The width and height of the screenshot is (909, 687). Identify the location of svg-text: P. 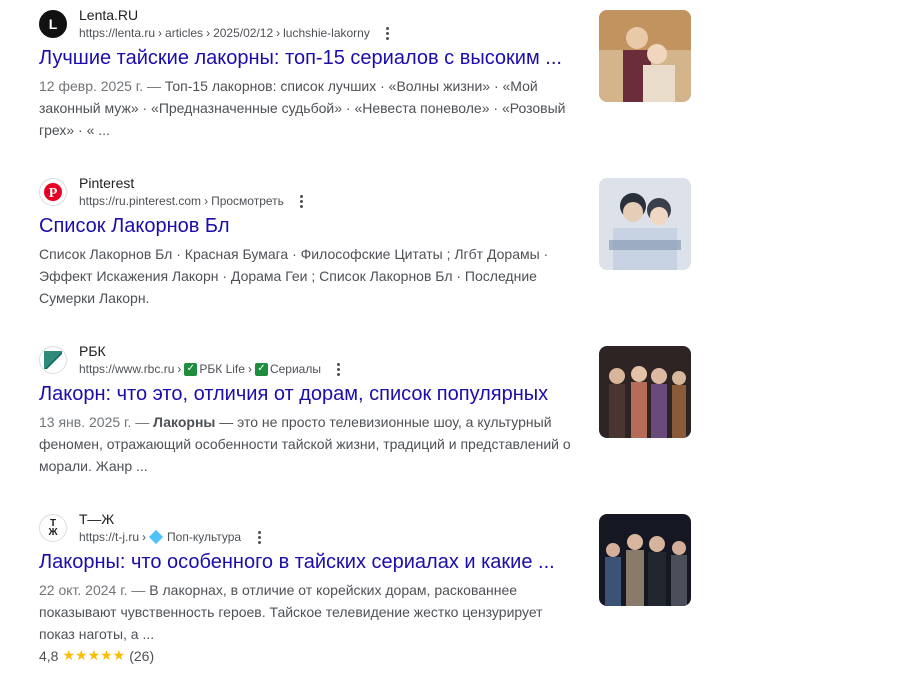
(53, 193).